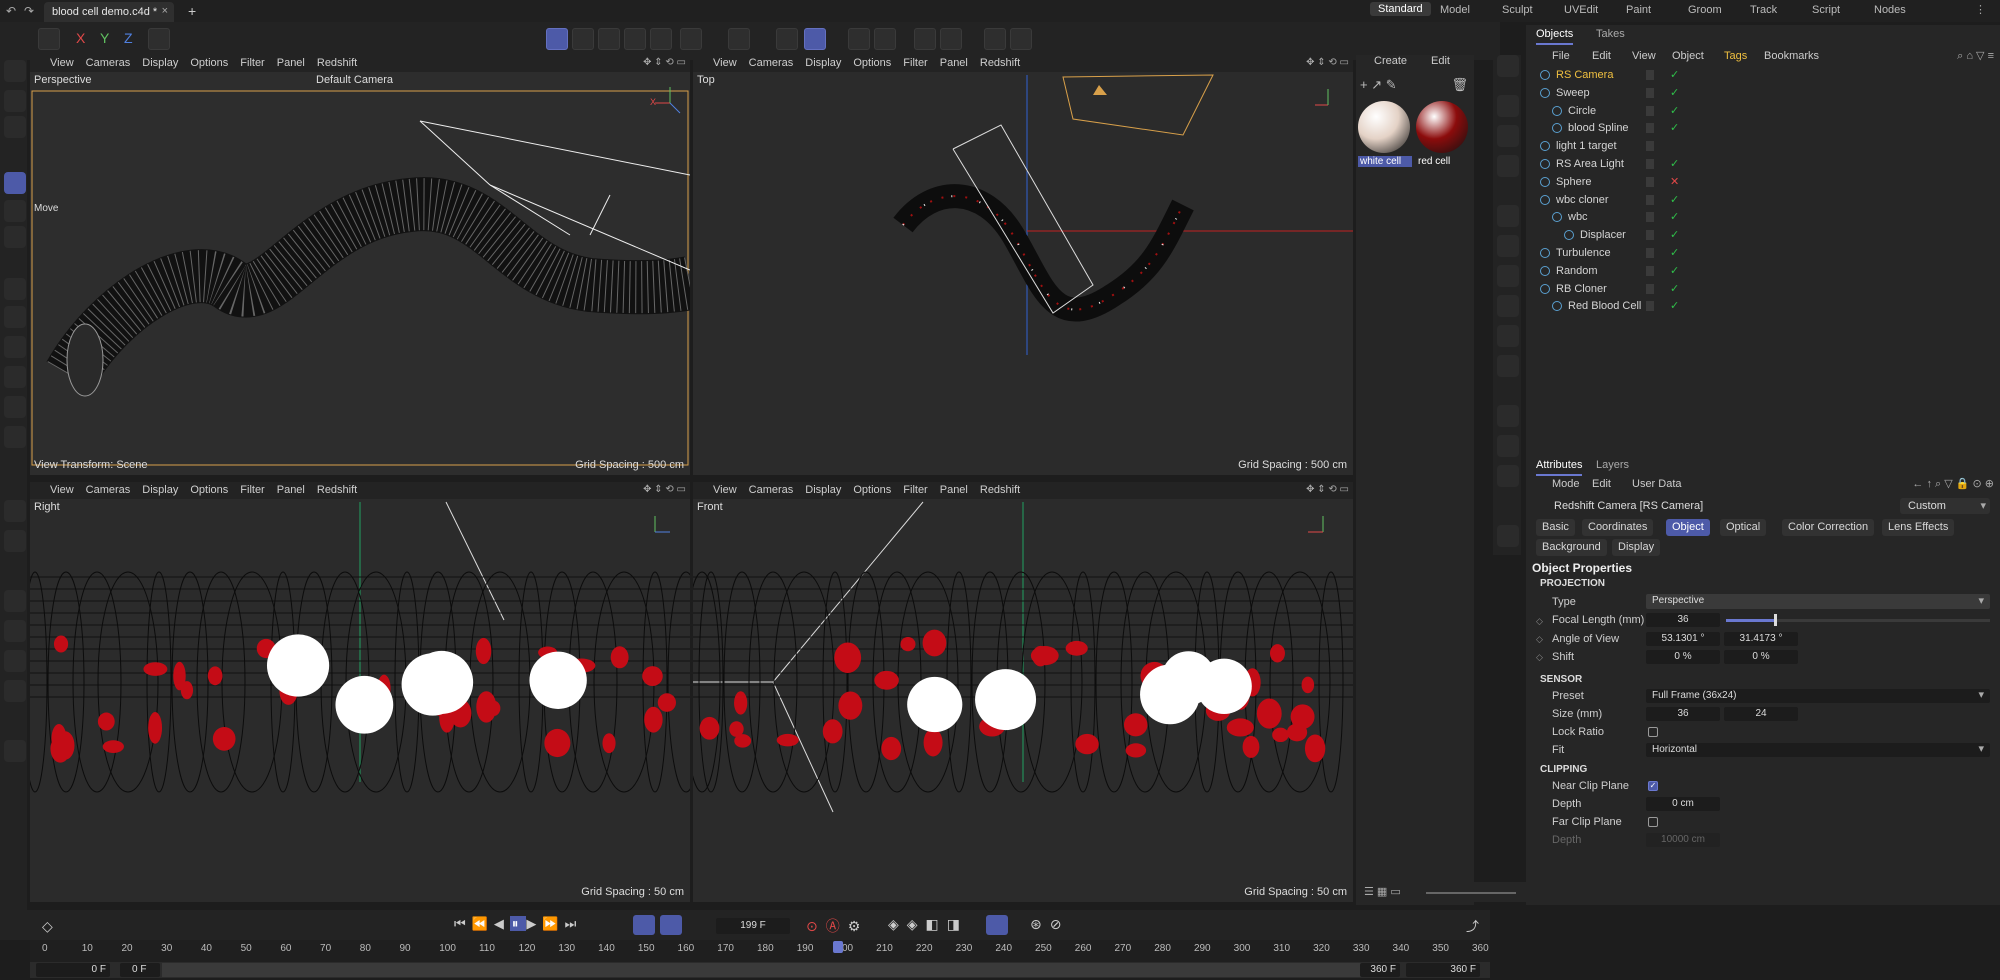  I want to click on object-name: Sphere, so click(1573, 182).